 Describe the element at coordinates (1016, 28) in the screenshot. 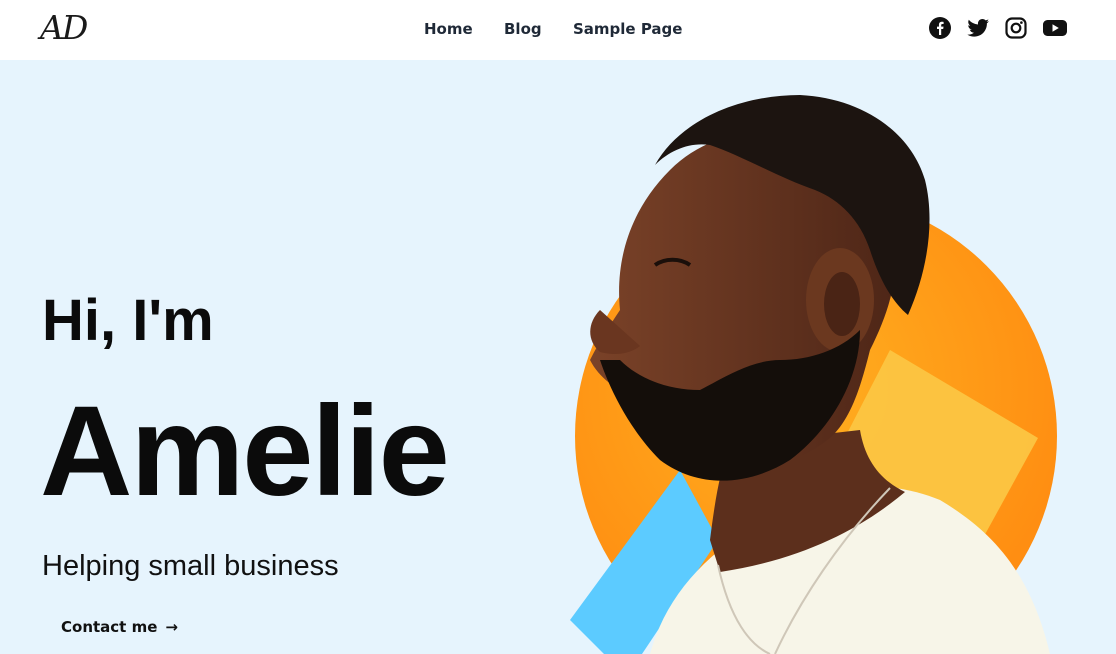

I see `instagram-icon` at that location.